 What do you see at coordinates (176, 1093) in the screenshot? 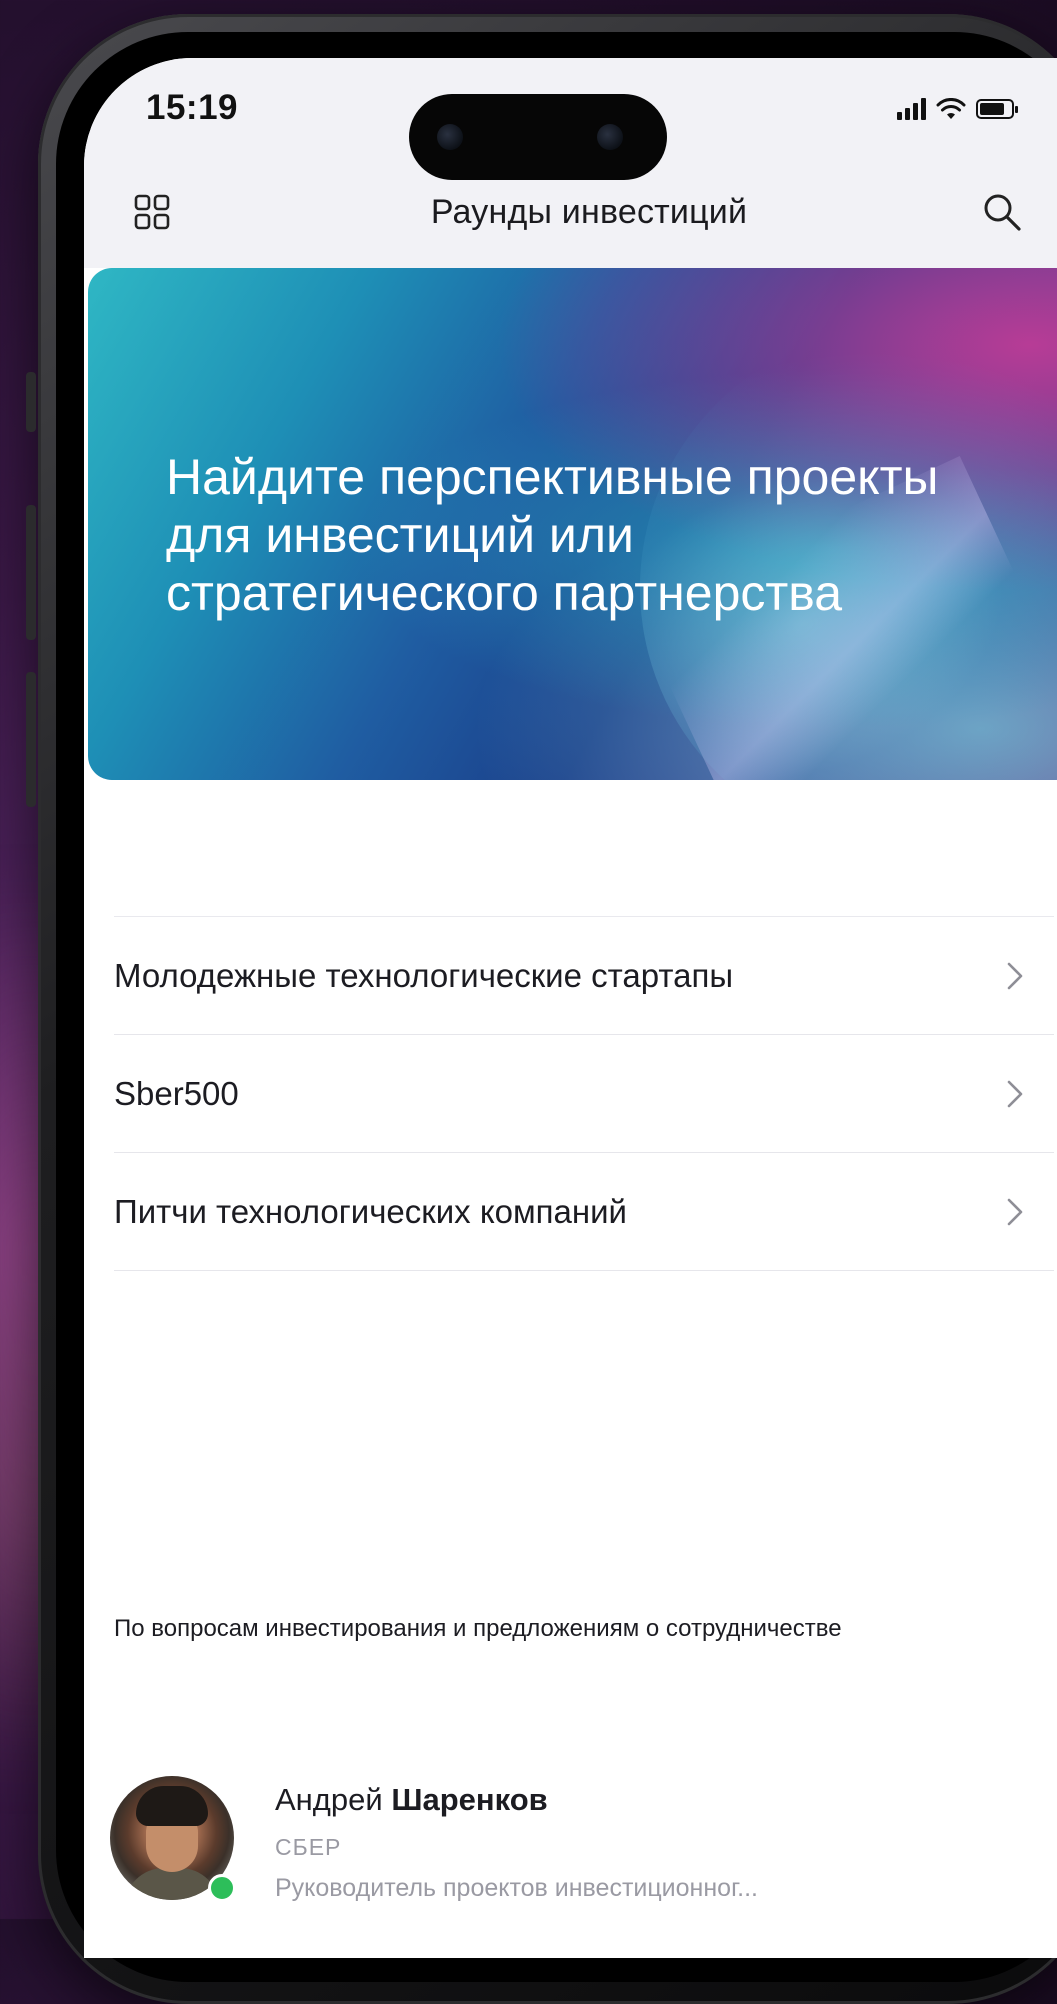
I see `list-item-label: Sber500` at bounding box center [176, 1093].